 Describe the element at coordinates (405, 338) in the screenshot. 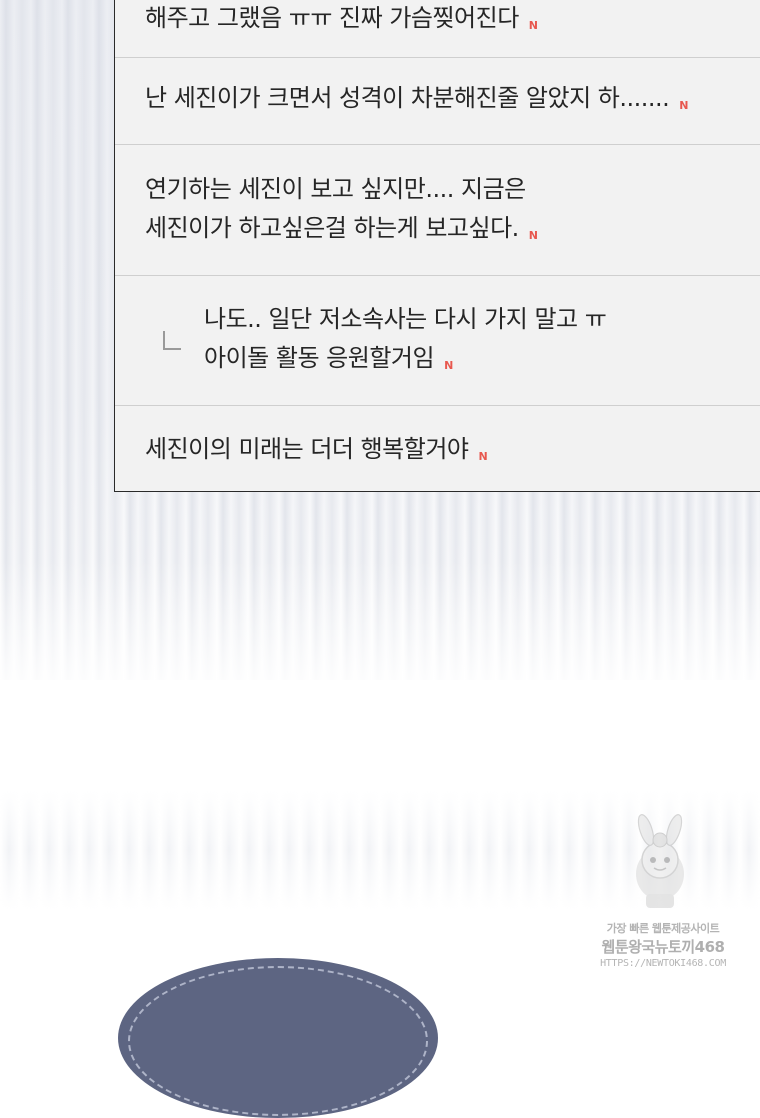

I see `comment-text: 나도.. 일단 저소속사는 다시 가지 말고 ㅠ 아이돌 활동 응원할거임 N` at that location.